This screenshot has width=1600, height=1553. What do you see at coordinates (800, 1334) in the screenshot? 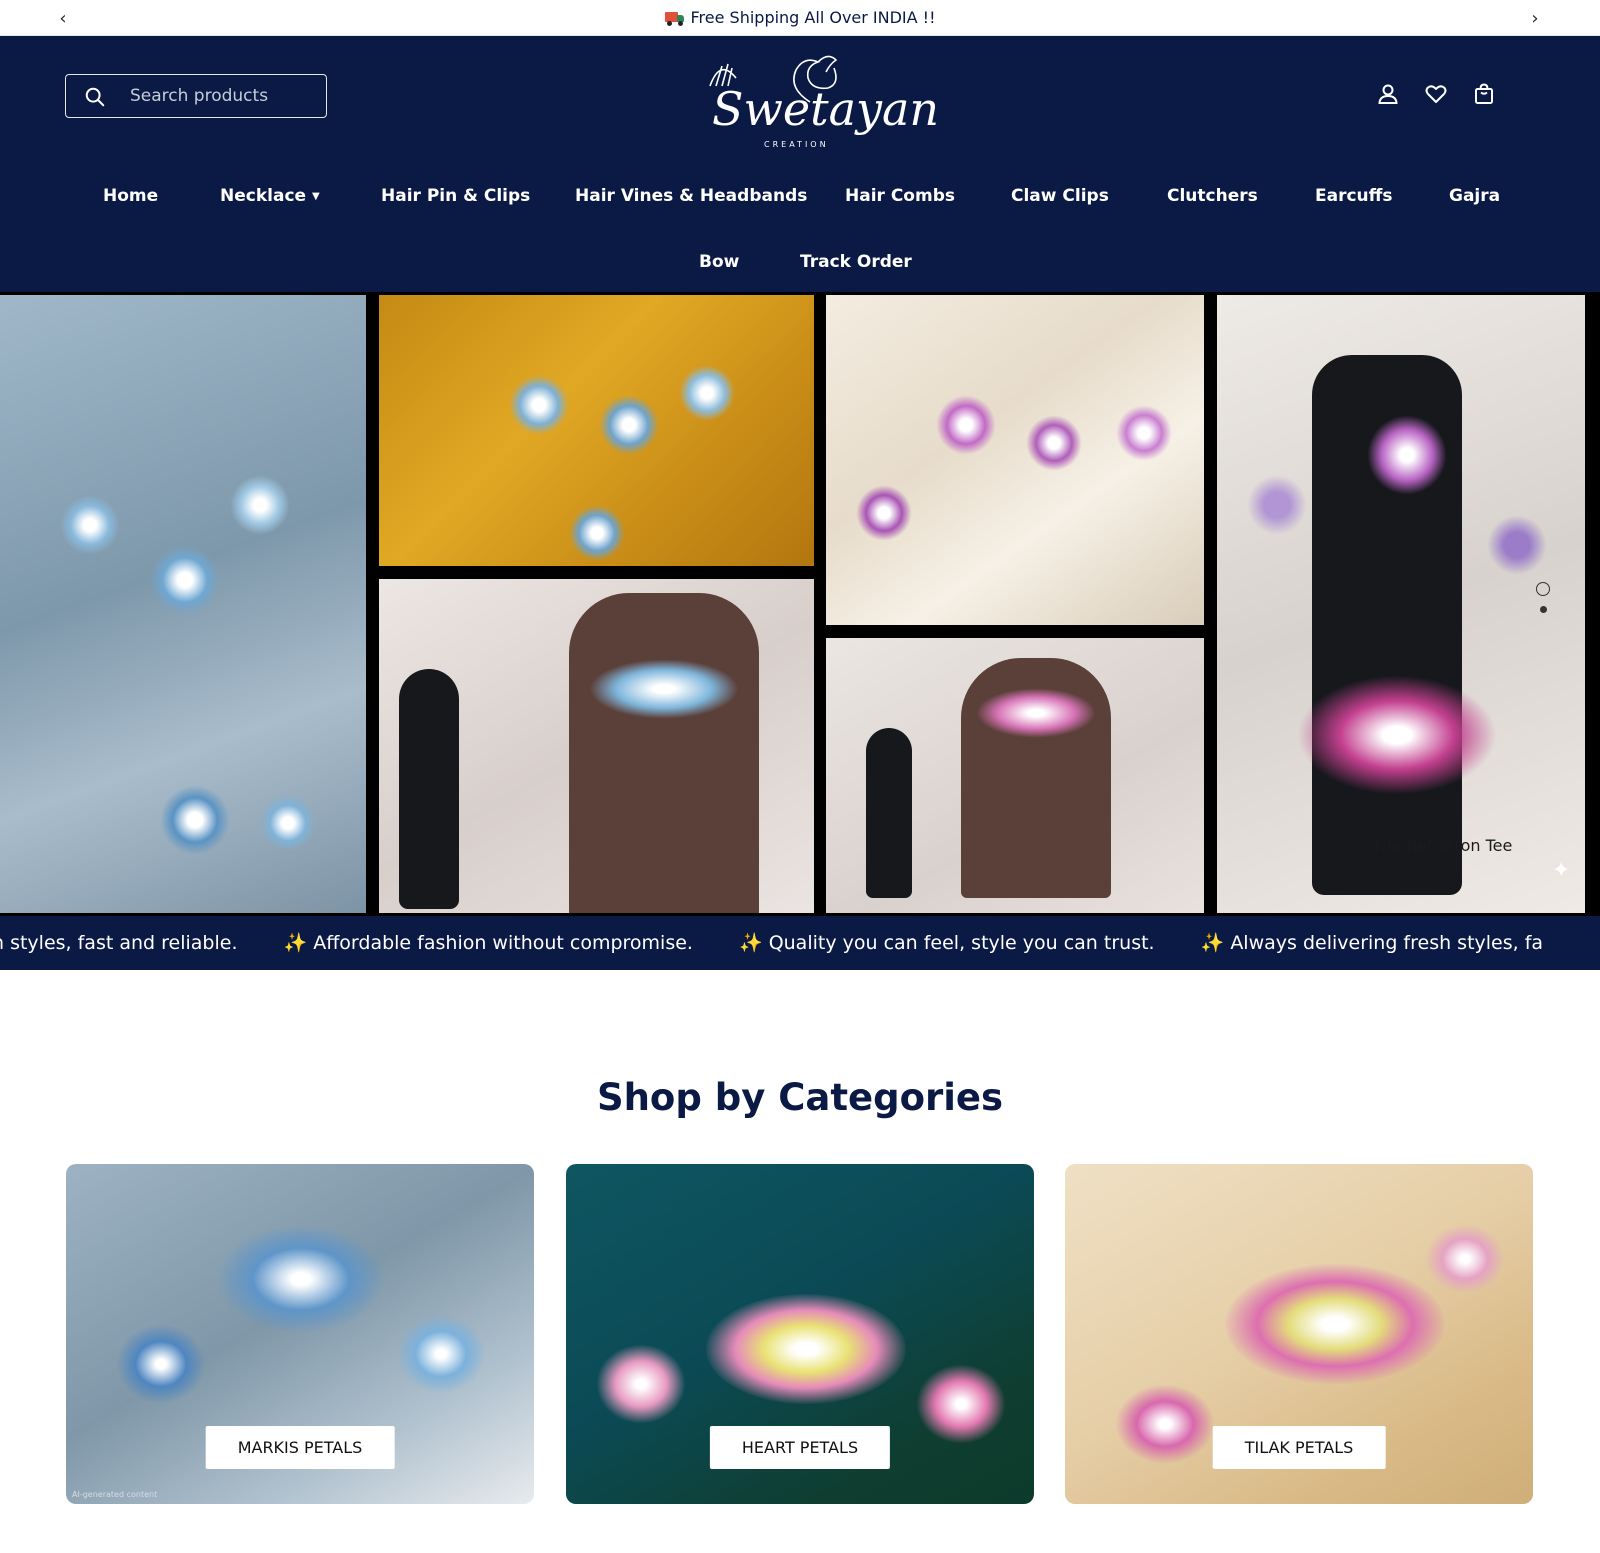
I see `category-card-heart-petals: HEART PETALS` at bounding box center [800, 1334].